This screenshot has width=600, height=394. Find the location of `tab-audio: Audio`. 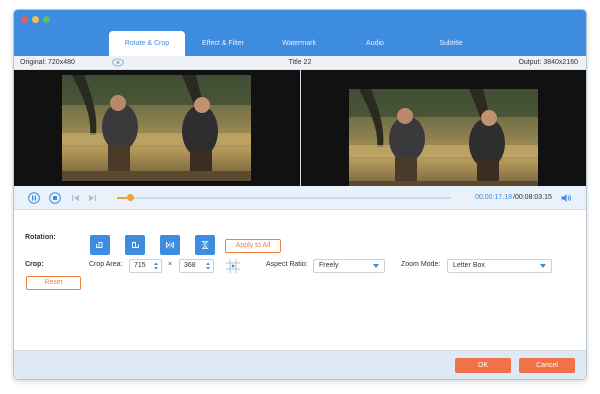

tab-audio: Audio is located at coordinates (375, 43).